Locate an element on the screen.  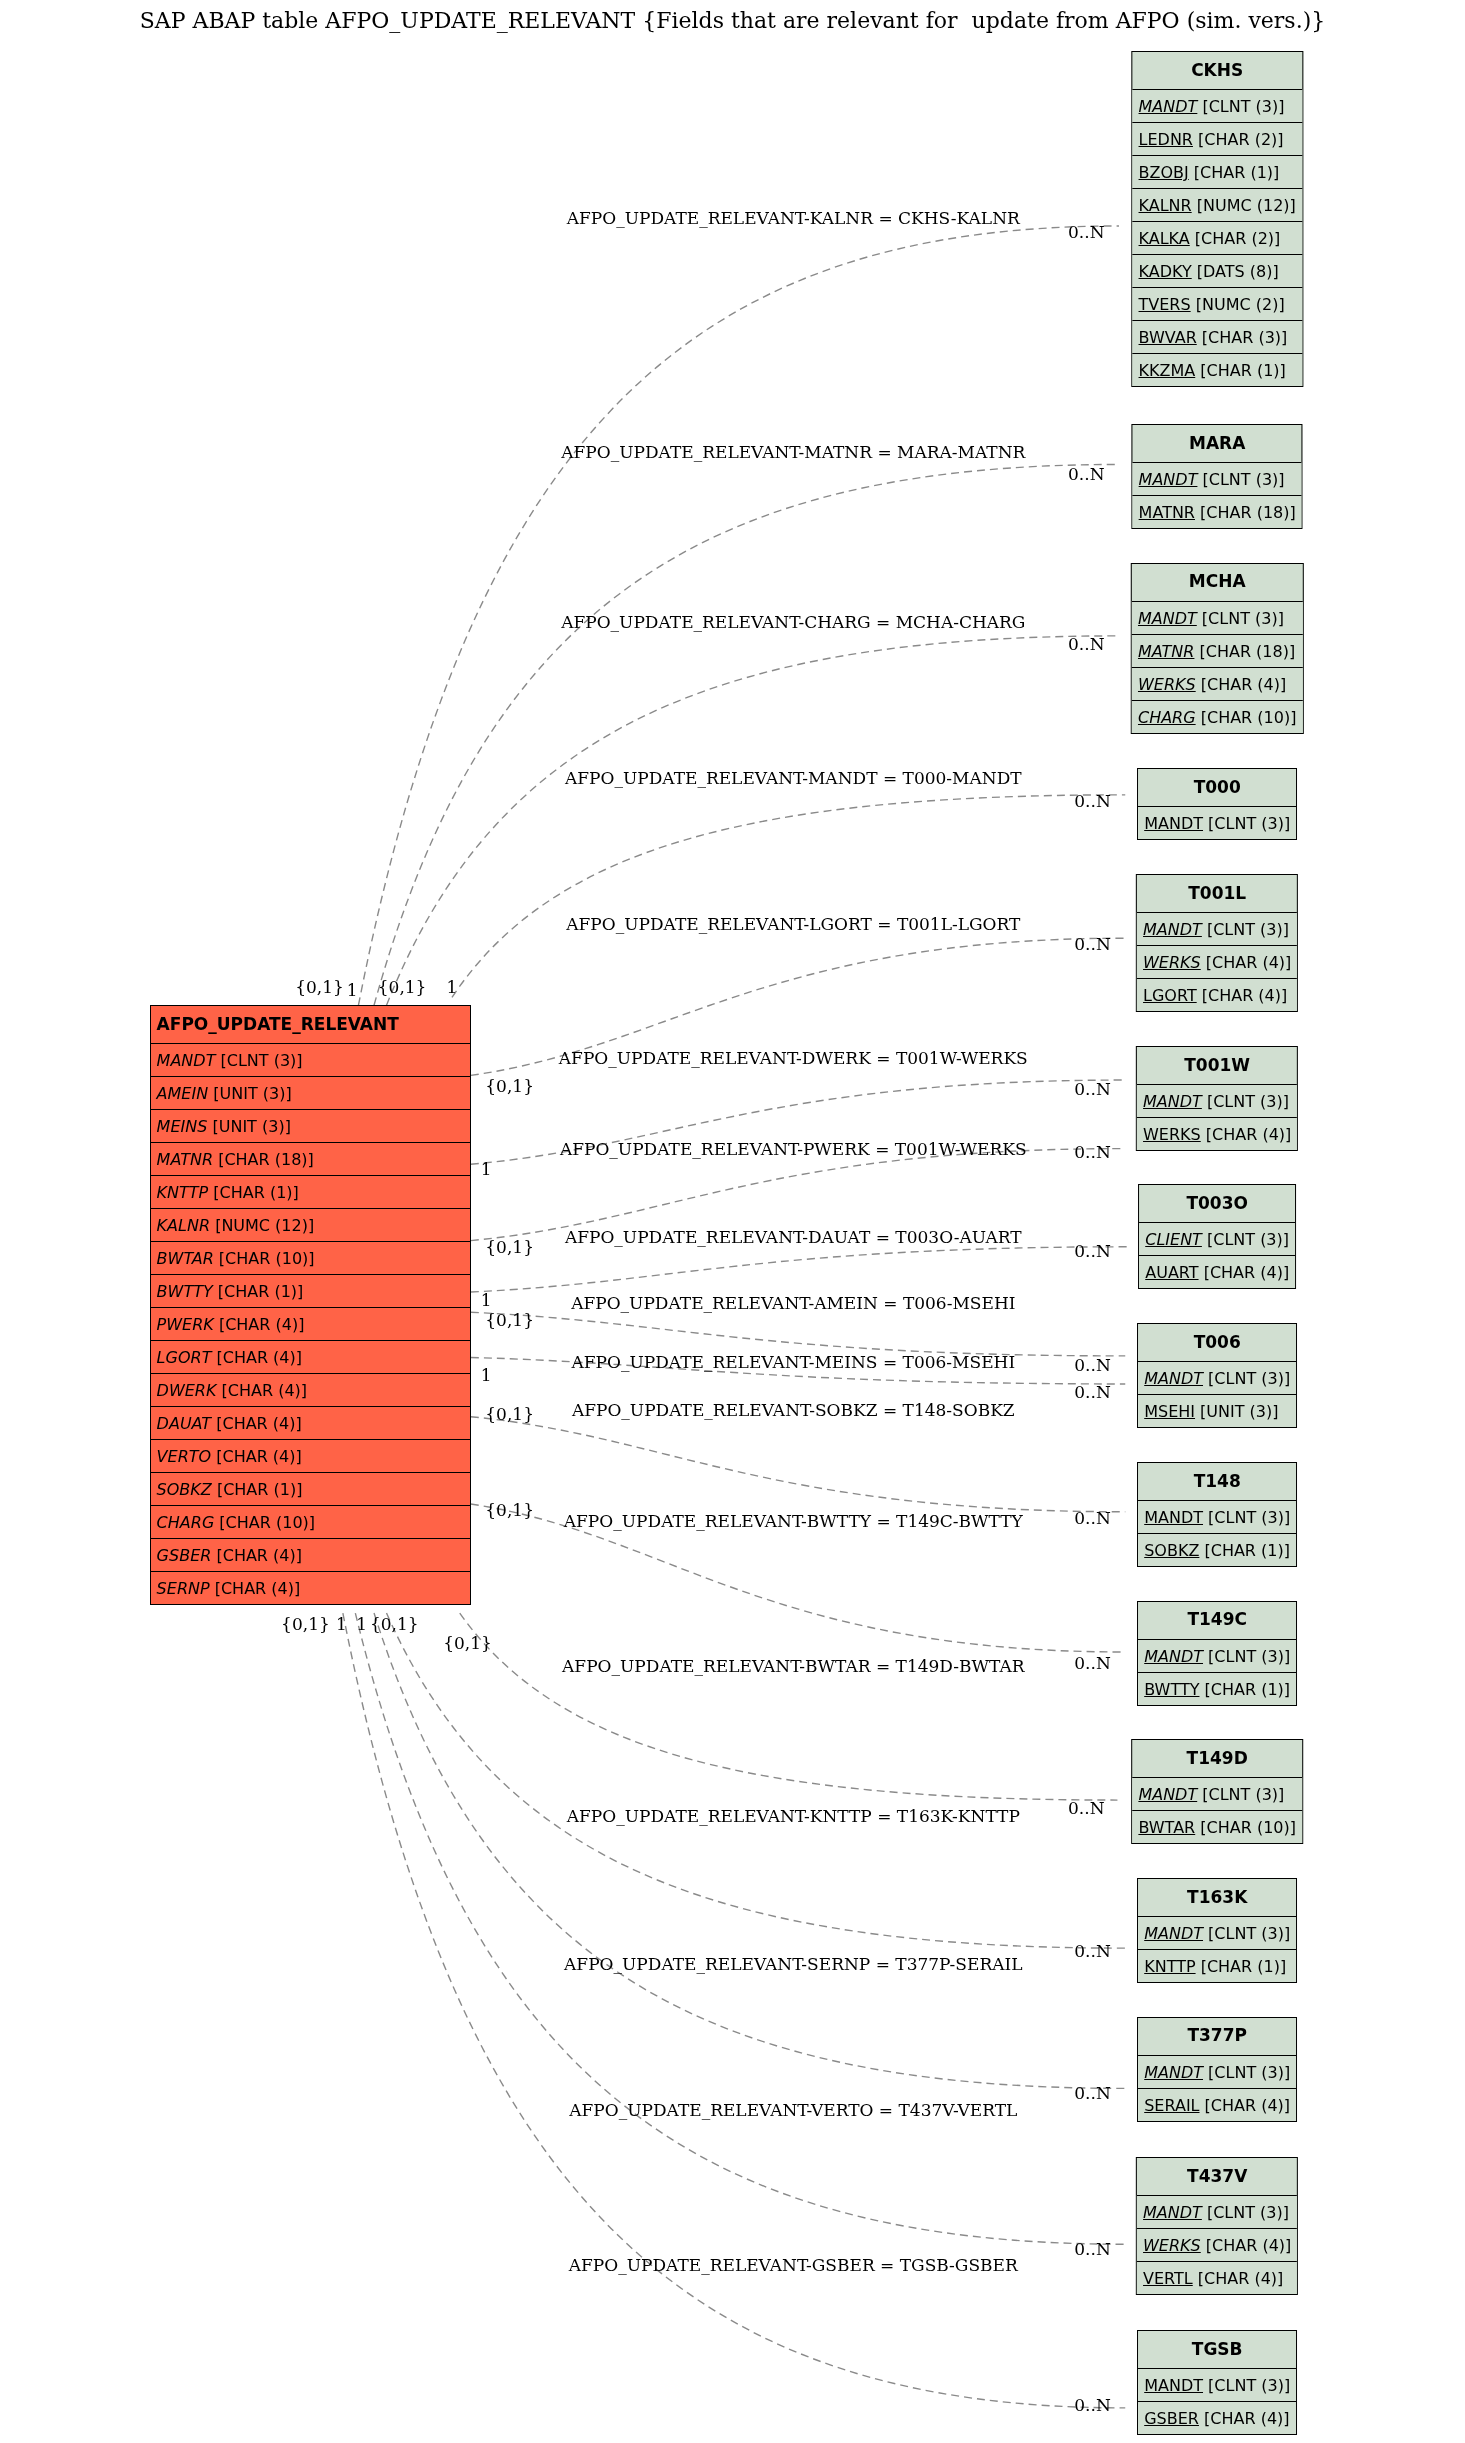
table-field: VERTL [CHAR (4)] is located at coordinates (1217, 2277).